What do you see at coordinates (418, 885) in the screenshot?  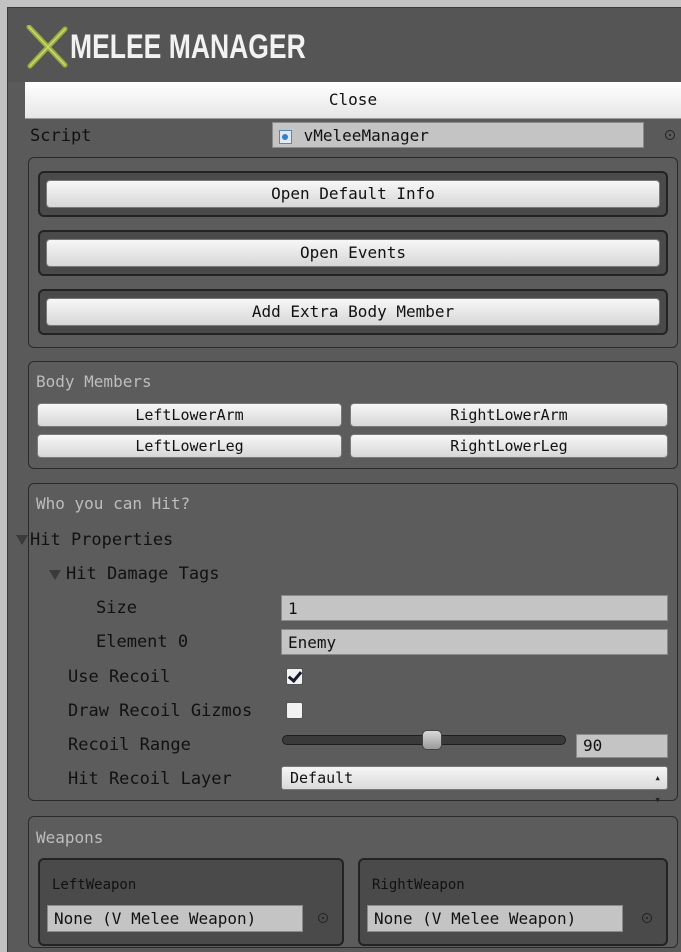 I see `right-weapon-label: RightWeapon` at bounding box center [418, 885].